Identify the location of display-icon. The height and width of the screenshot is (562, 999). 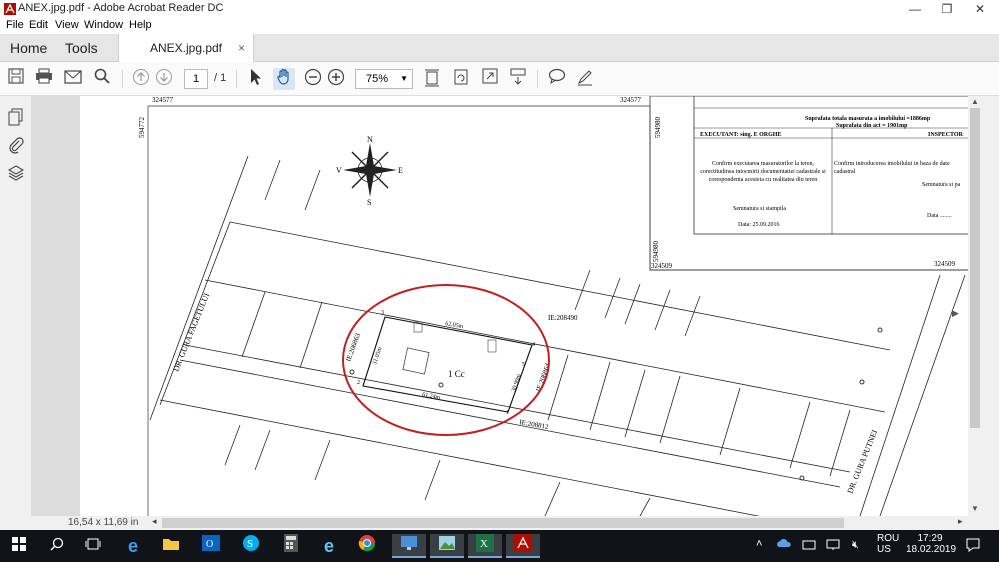
(833, 546).